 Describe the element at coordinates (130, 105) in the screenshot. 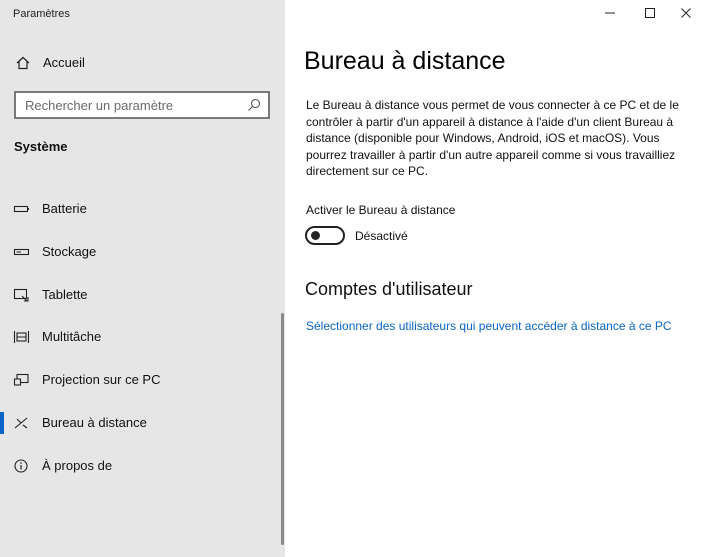

I see `search-input` at that location.